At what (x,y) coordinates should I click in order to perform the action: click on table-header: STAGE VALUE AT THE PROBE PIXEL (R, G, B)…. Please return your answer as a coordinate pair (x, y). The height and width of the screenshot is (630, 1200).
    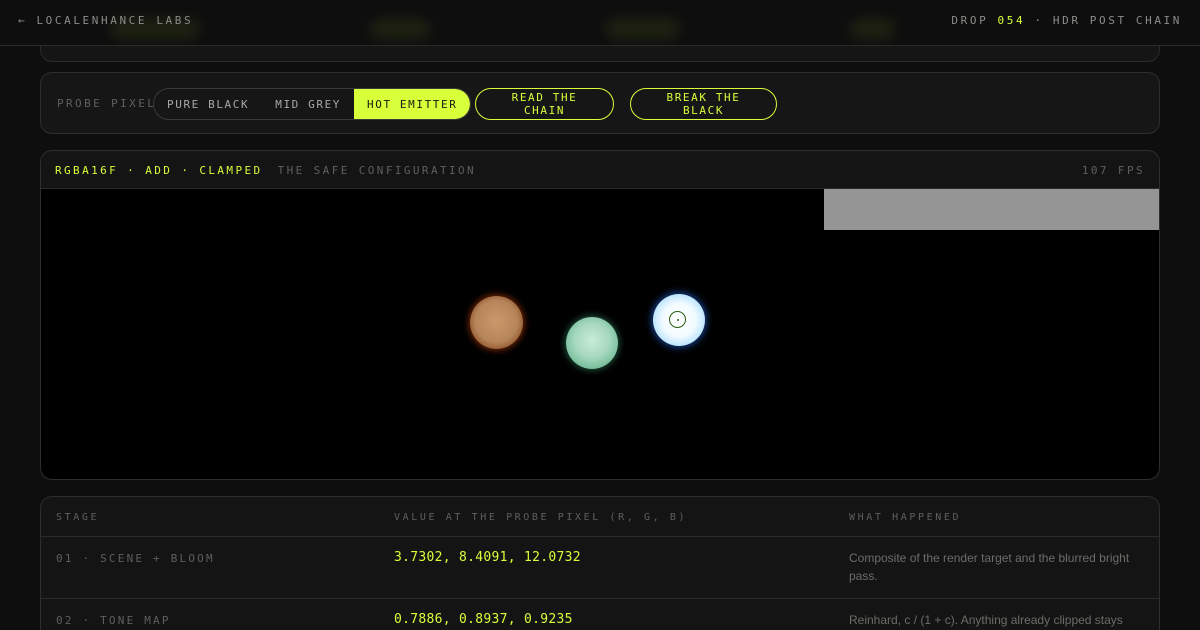
    Looking at the image, I should click on (600, 517).